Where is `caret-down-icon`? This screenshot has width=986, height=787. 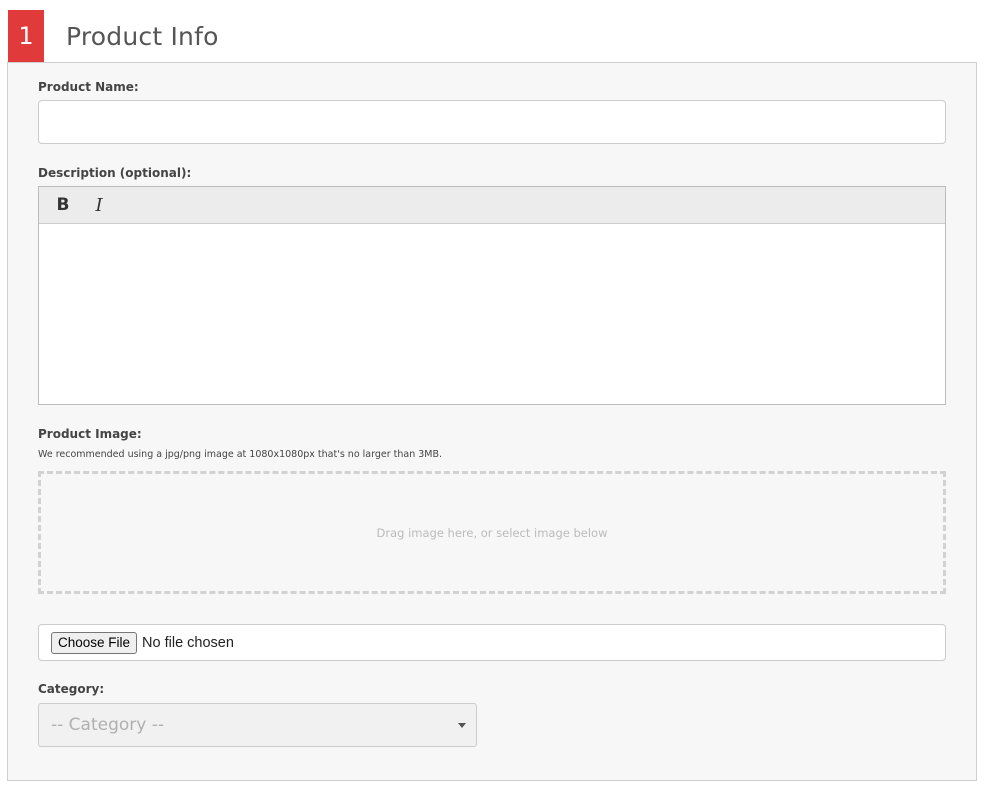 caret-down-icon is located at coordinates (462, 725).